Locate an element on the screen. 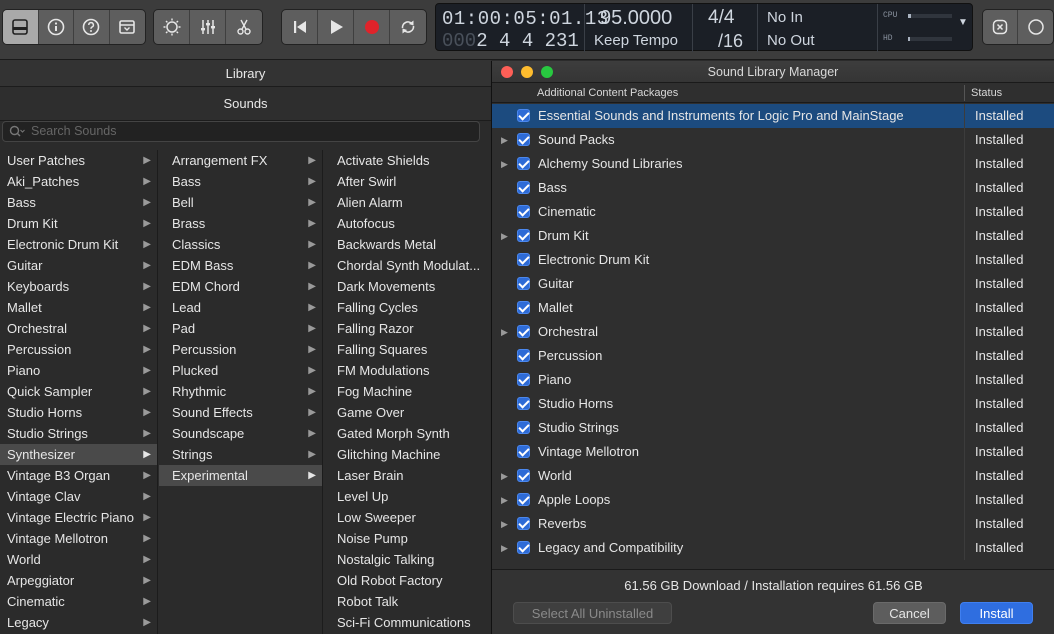 The image size is (1054, 634). library-item: Brass ▶ is located at coordinates (240, 223).